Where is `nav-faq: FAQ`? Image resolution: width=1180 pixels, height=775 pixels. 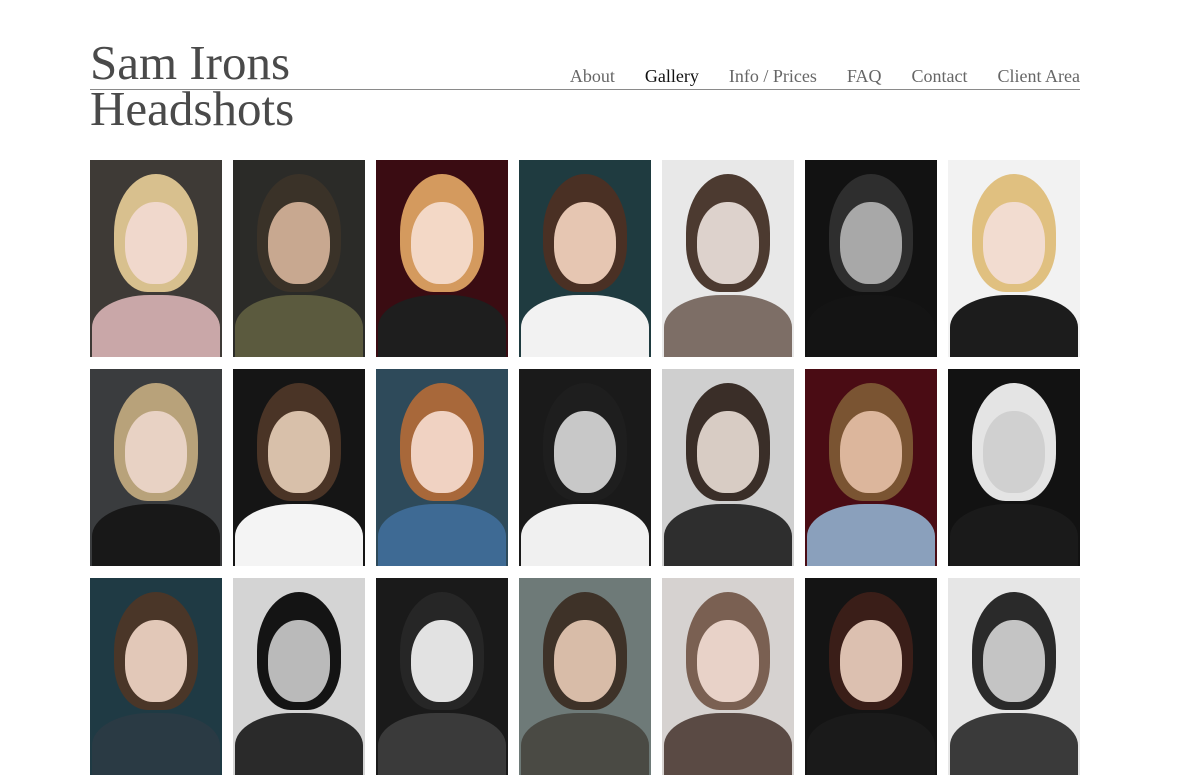
nav-faq: FAQ is located at coordinates (864, 76).